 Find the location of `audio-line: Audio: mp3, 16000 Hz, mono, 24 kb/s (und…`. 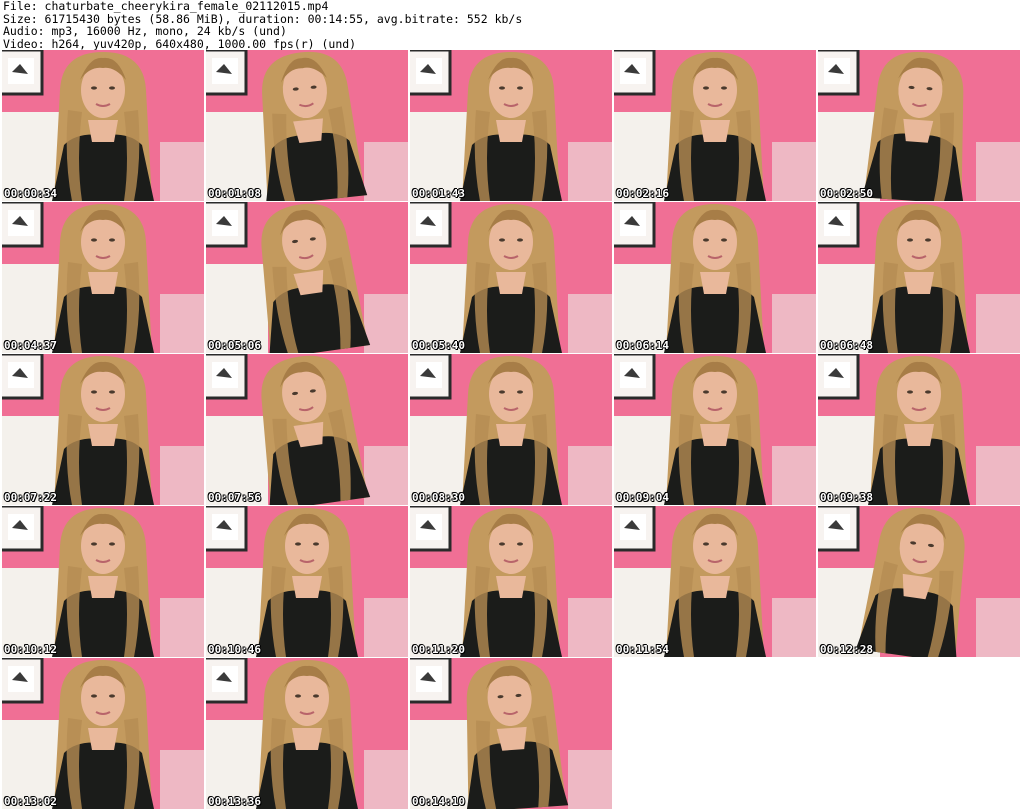

audio-line: Audio: mp3, 16000 Hz, mono, 24 kb/s (und… is located at coordinates (145, 31).